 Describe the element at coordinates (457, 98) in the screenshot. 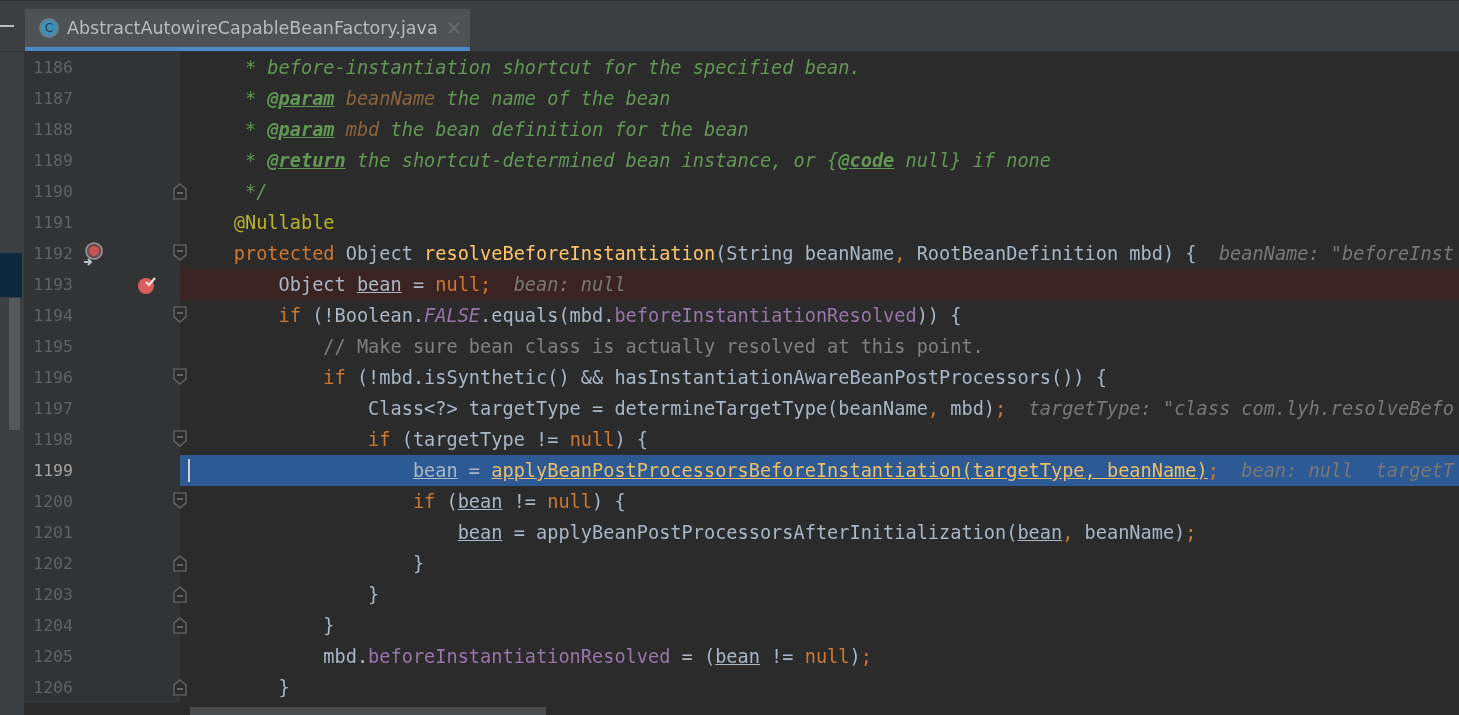

I see `code-line: * @param beanName the name of the bean` at that location.